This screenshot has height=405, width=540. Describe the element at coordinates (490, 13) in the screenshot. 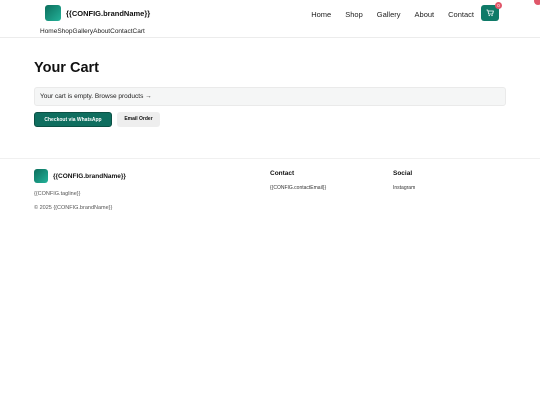

I see `shopping-cart-icon` at that location.